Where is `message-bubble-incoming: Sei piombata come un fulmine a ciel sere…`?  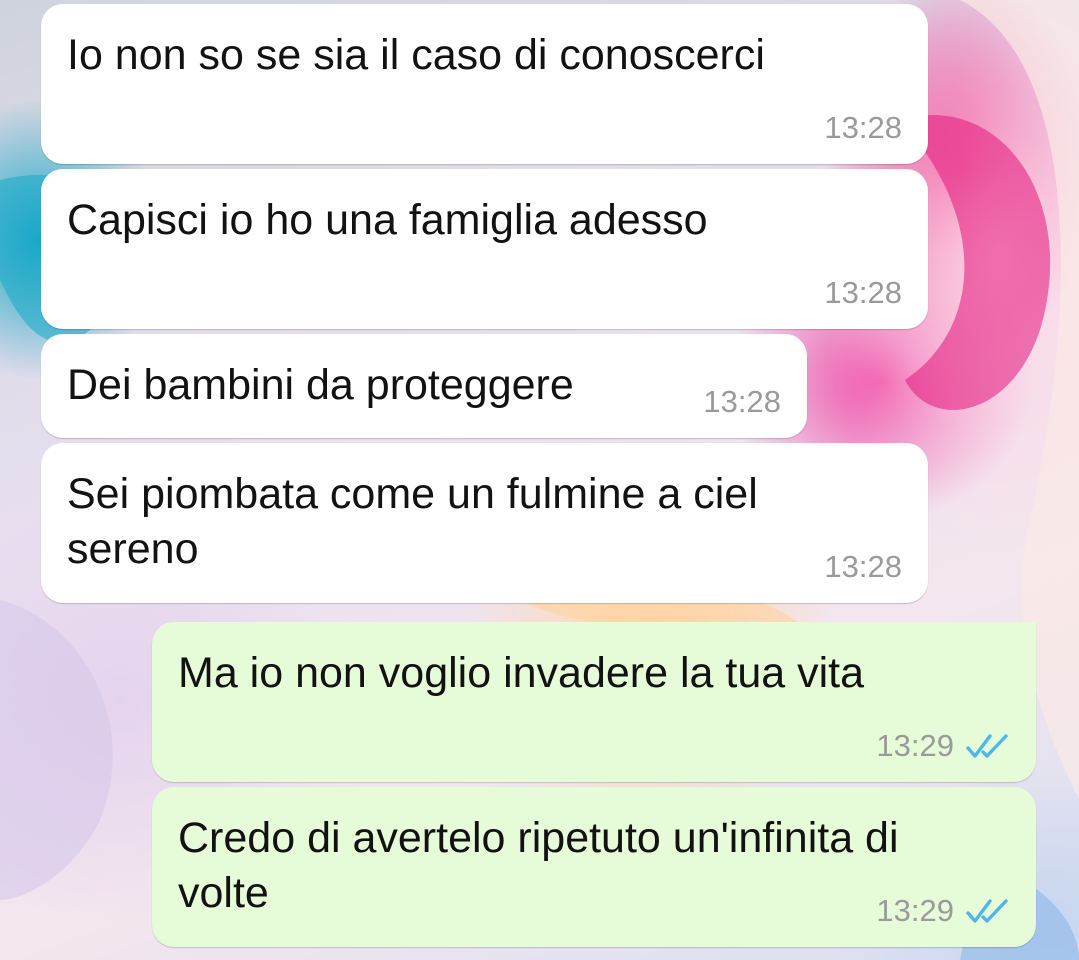 message-bubble-incoming: Sei piombata come un fulmine a ciel sere… is located at coordinates (484, 523).